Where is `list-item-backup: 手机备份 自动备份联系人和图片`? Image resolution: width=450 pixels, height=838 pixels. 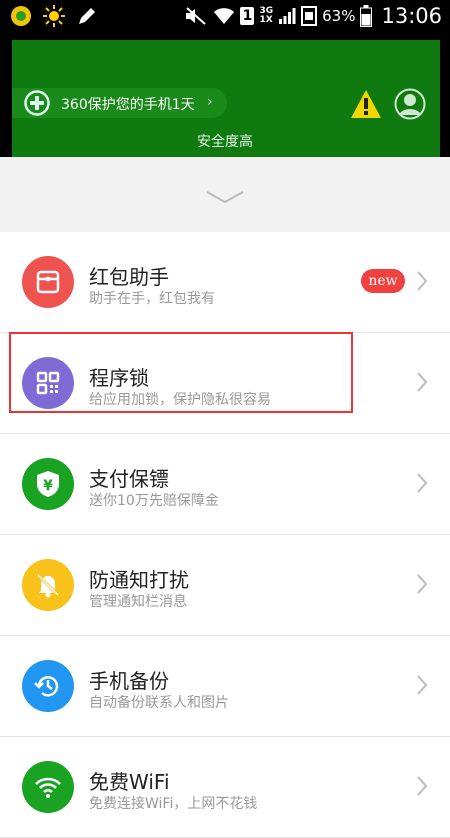 list-item-backup: 手机备份 自动备份联系人和图片 is located at coordinates (225, 686).